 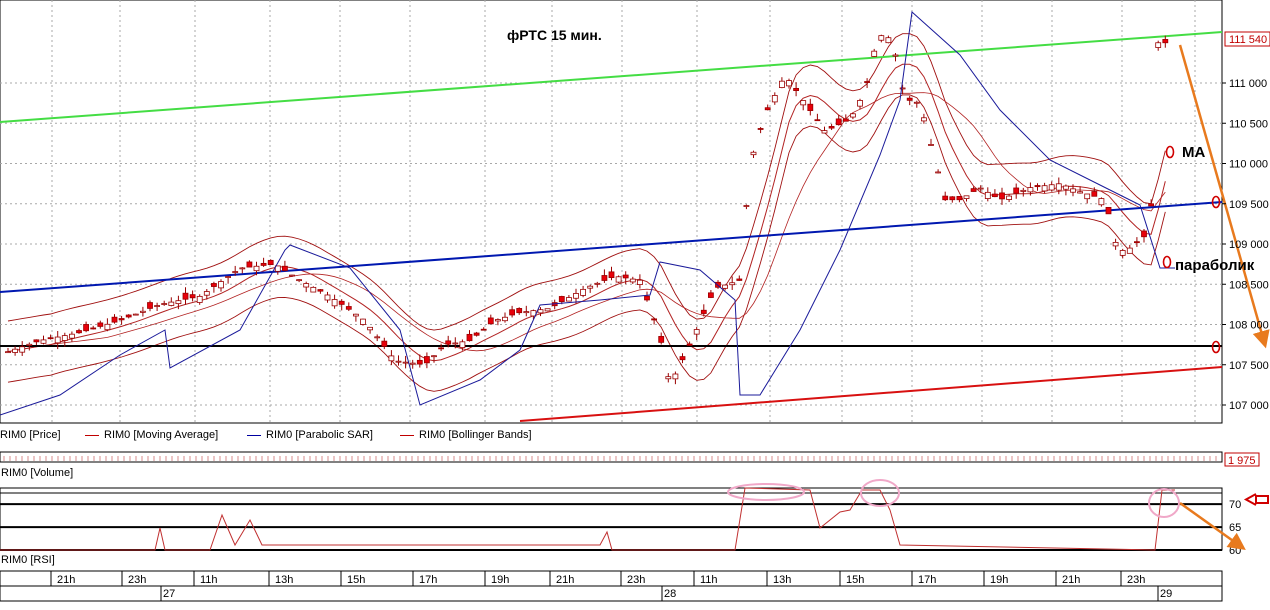 What do you see at coordinates (30, 435) in the screenshot?
I see `legend-label: RIM0 [Price]` at bounding box center [30, 435].